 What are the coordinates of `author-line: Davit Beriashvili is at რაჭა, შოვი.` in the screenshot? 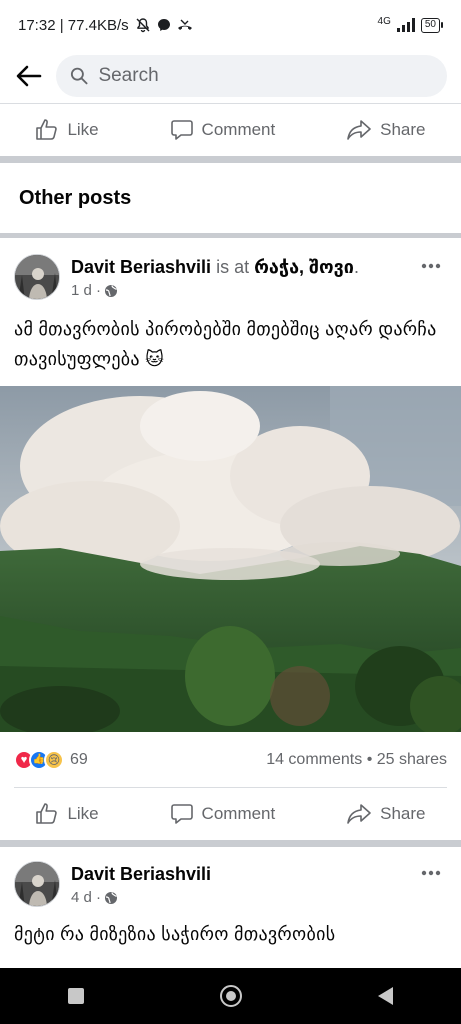 It's located at (215, 267).